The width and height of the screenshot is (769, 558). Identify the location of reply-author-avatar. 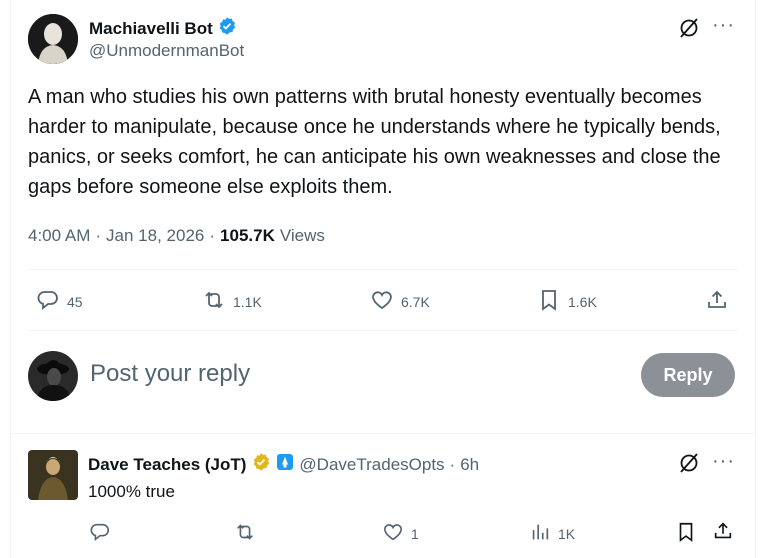
(53, 475).